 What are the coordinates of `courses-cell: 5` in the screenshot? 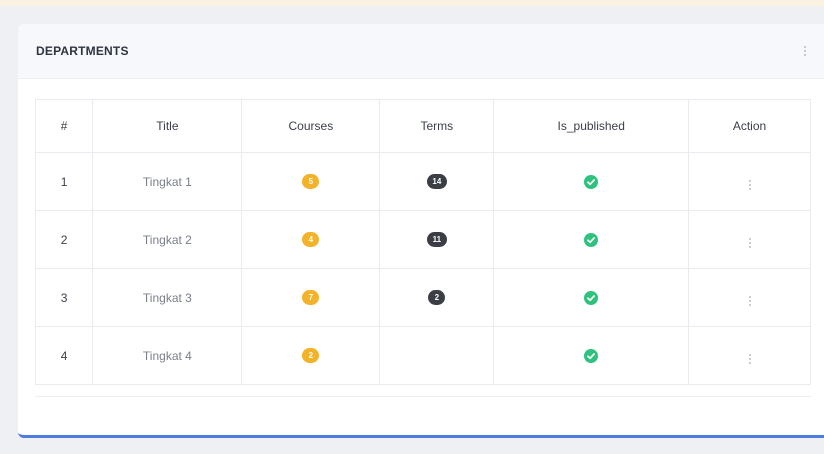 It's located at (311, 181).